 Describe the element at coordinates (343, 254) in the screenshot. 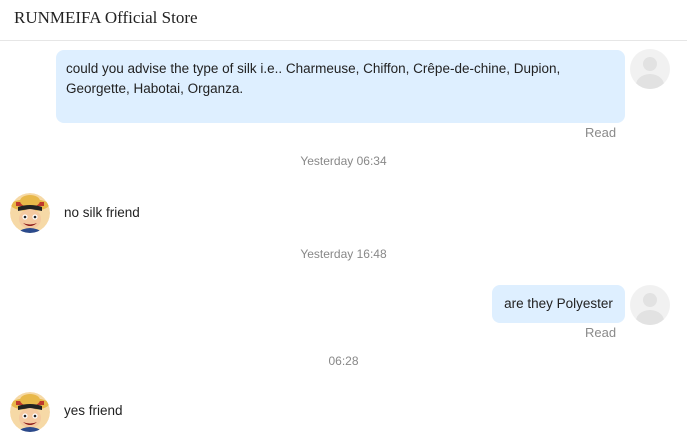

I see `timestamp: Yesterday 16:48` at that location.